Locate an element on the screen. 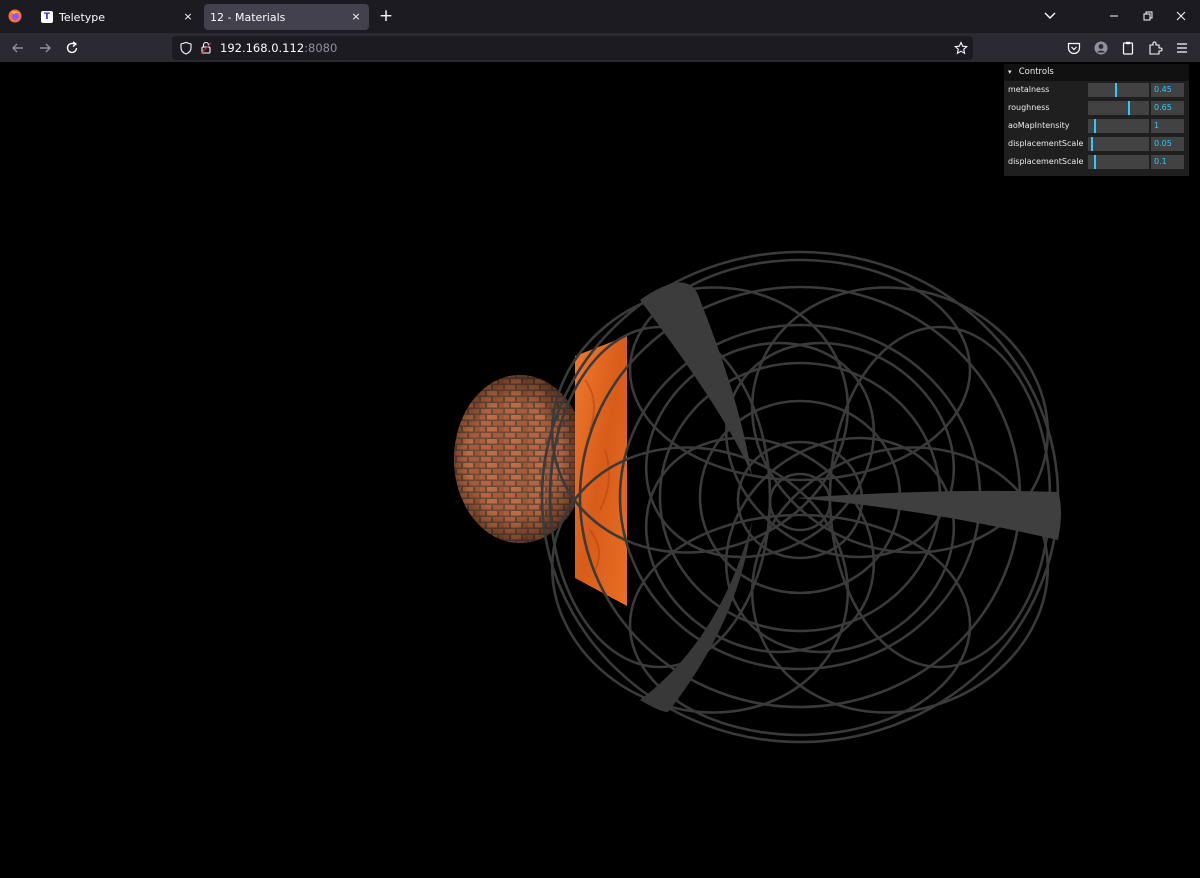 The width and height of the screenshot is (1200, 878). minimize-icon is located at coordinates (1114, 16).